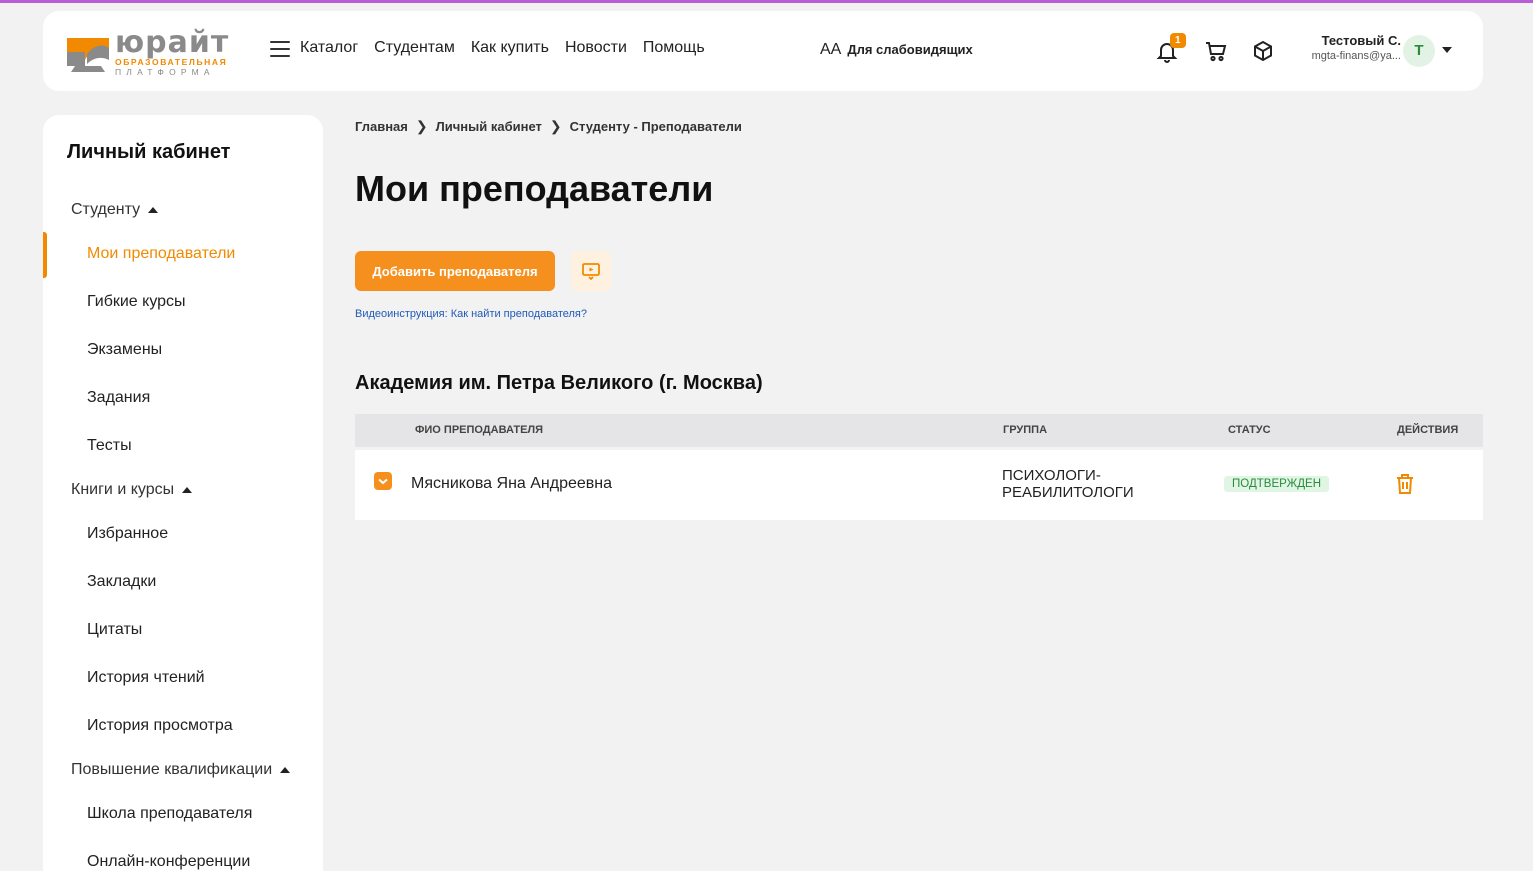 This screenshot has height=871, width=1533. What do you see at coordinates (165, 72) in the screenshot?
I see `logo-tagline-2: ПЛАТФОРМА` at bounding box center [165, 72].